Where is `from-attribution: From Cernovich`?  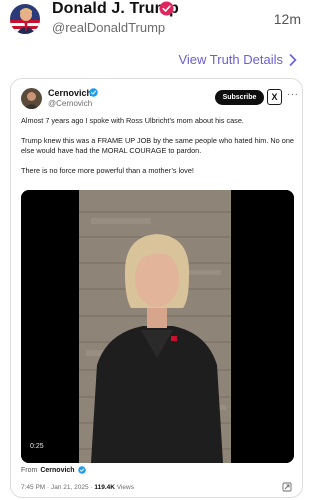 from-attribution: From Cernovich is located at coordinates (53, 470).